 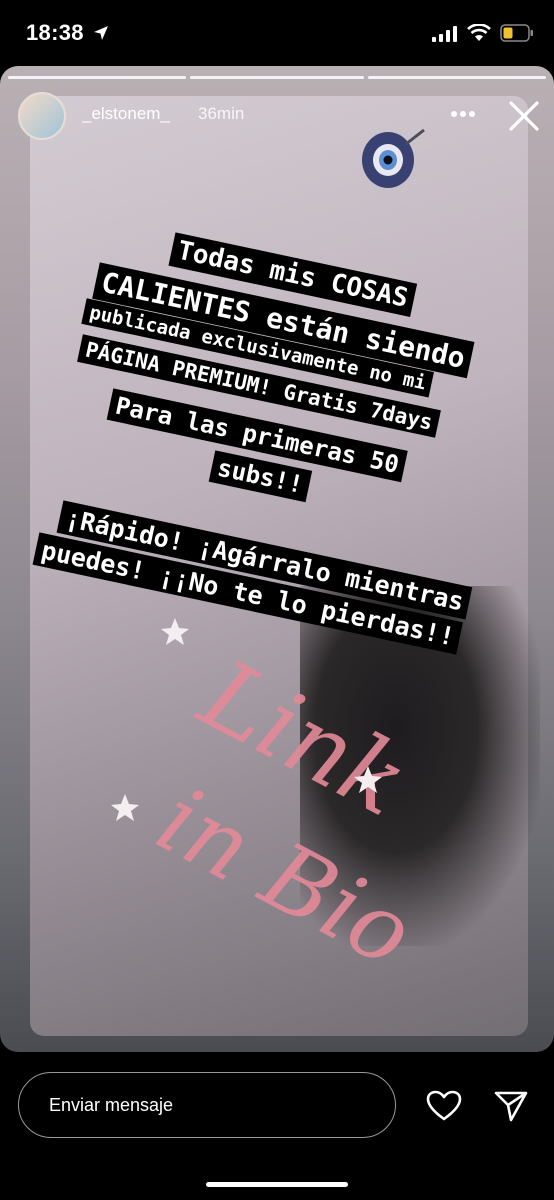 What do you see at coordinates (277, 1184) in the screenshot?
I see `home-indicator` at bounding box center [277, 1184].